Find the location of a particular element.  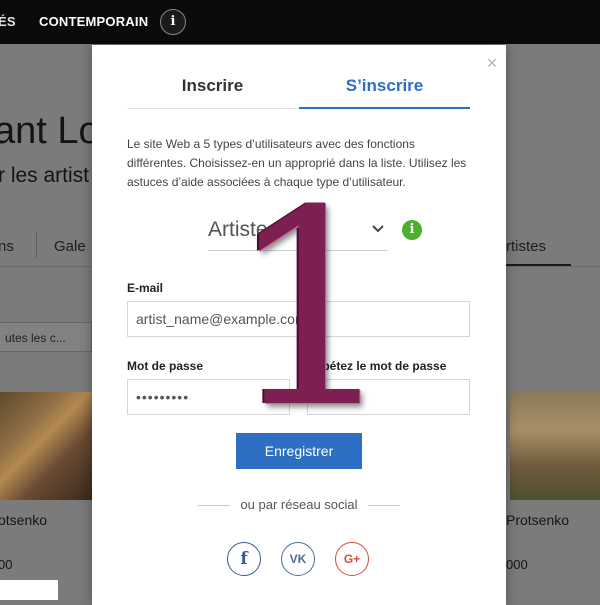

email-field: artist_name@example.com is located at coordinates (298, 319).